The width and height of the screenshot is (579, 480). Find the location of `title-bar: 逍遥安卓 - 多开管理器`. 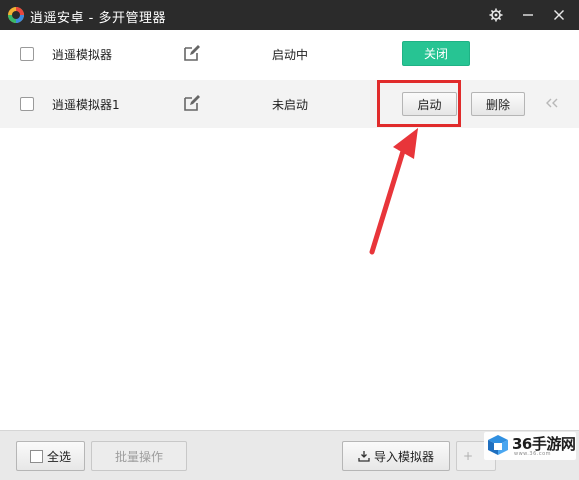

title-bar: 逍遥安卓 - 多开管理器 is located at coordinates (289, 15).